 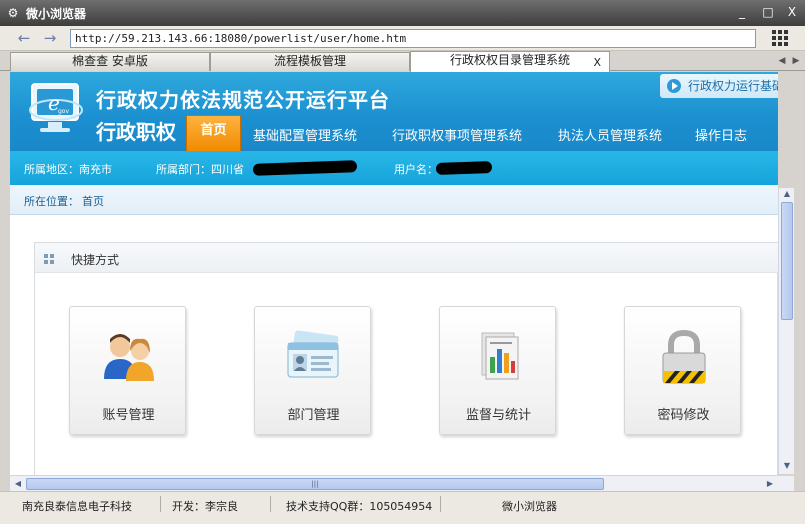 What do you see at coordinates (49, 259) in the screenshot?
I see `grid-icon` at bounding box center [49, 259].